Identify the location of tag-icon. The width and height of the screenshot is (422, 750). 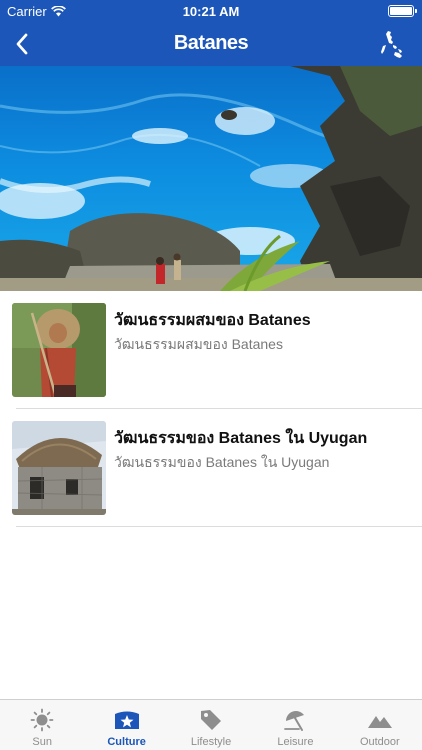
(211, 720).